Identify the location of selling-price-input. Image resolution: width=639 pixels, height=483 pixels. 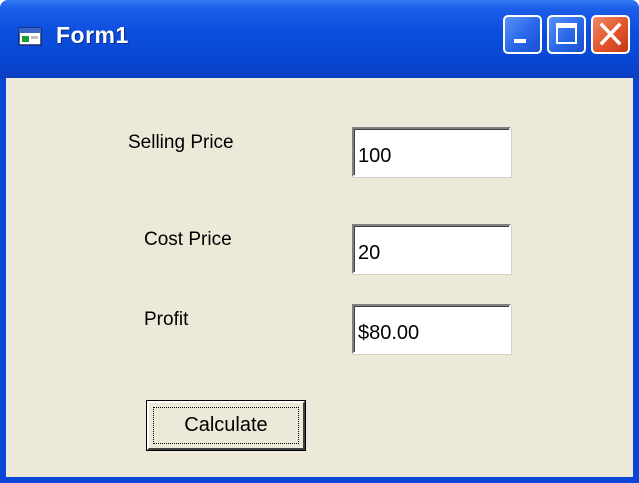
(431, 152).